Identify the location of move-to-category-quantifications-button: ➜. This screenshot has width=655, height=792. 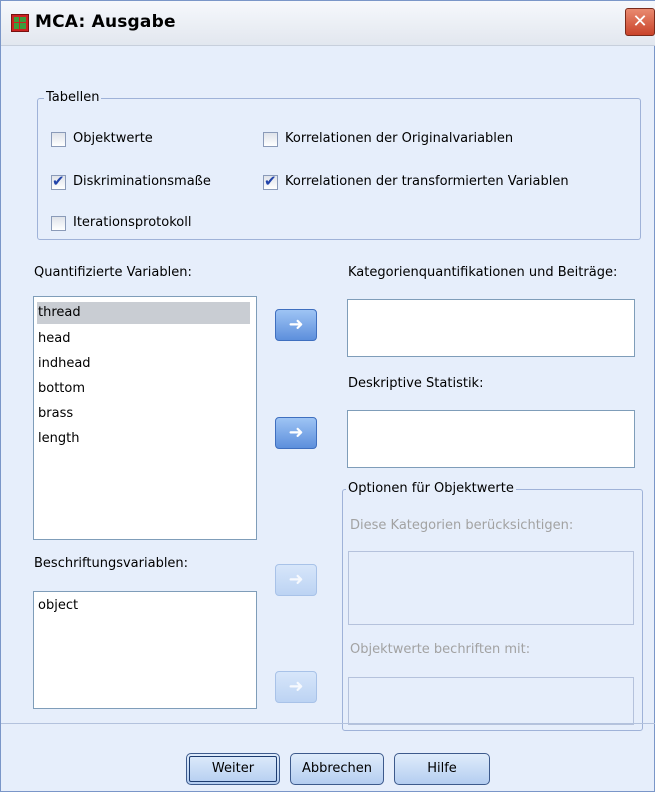
(296, 325).